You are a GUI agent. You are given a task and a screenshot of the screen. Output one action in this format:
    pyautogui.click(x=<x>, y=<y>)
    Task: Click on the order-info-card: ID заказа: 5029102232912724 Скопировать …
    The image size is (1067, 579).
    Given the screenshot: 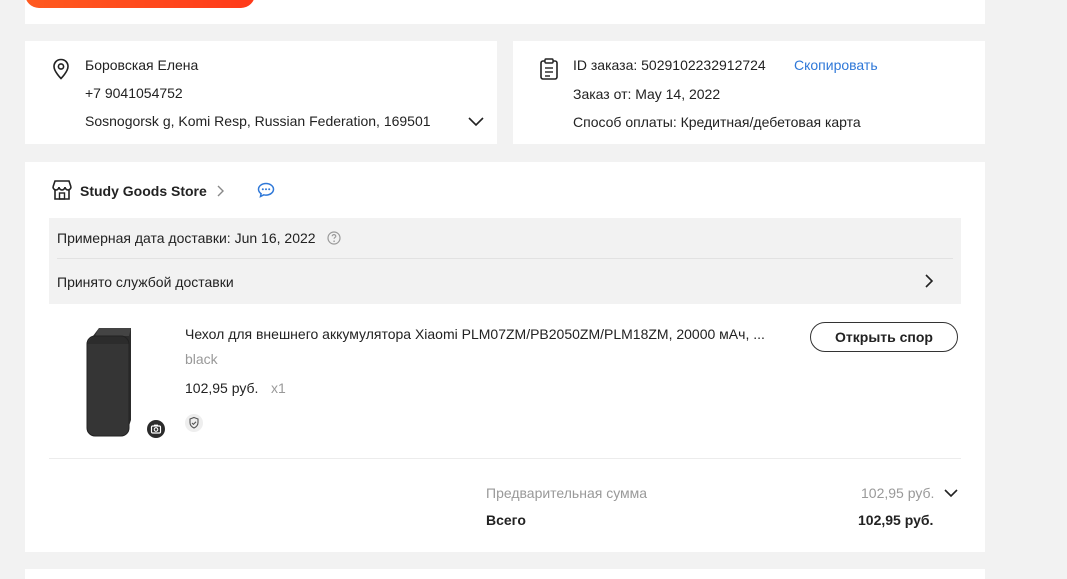 What is the action you would take?
    pyautogui.click(x=749, y=92)
    